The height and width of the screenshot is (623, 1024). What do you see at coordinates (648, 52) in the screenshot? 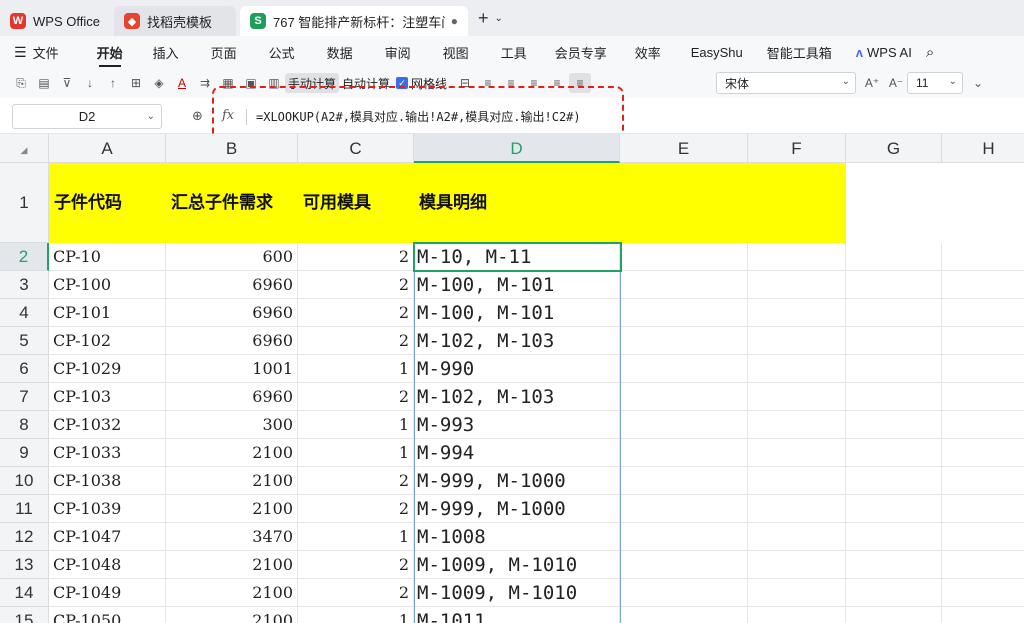
I see `menu-tab-efficiency: 效率` at bounding box center [648, 52].